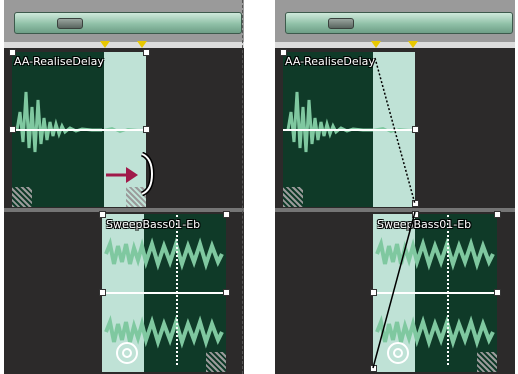 This screenshot has height=374, width=518. What do you see at coordinates (177, 290) in the screenshot?
I see `playhead-marker` at bounding box center [177, 290].